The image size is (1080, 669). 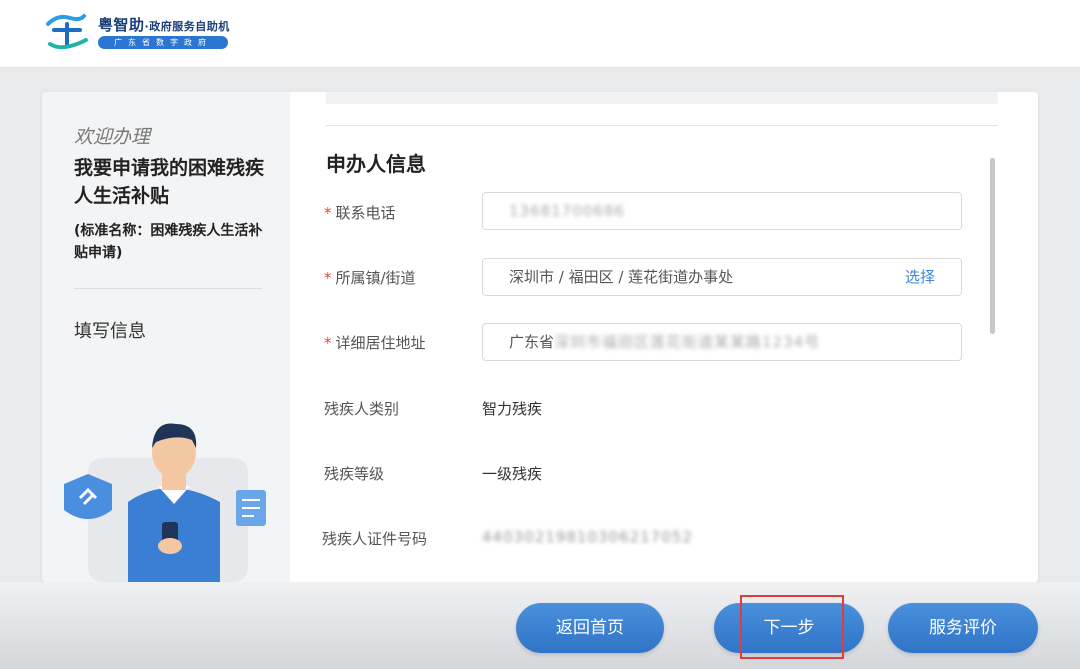 What do you see at coordinates (112, 135) in the screenshot?
I see `welcome-text: 欢迎办理` at bounding box center [112, 135].